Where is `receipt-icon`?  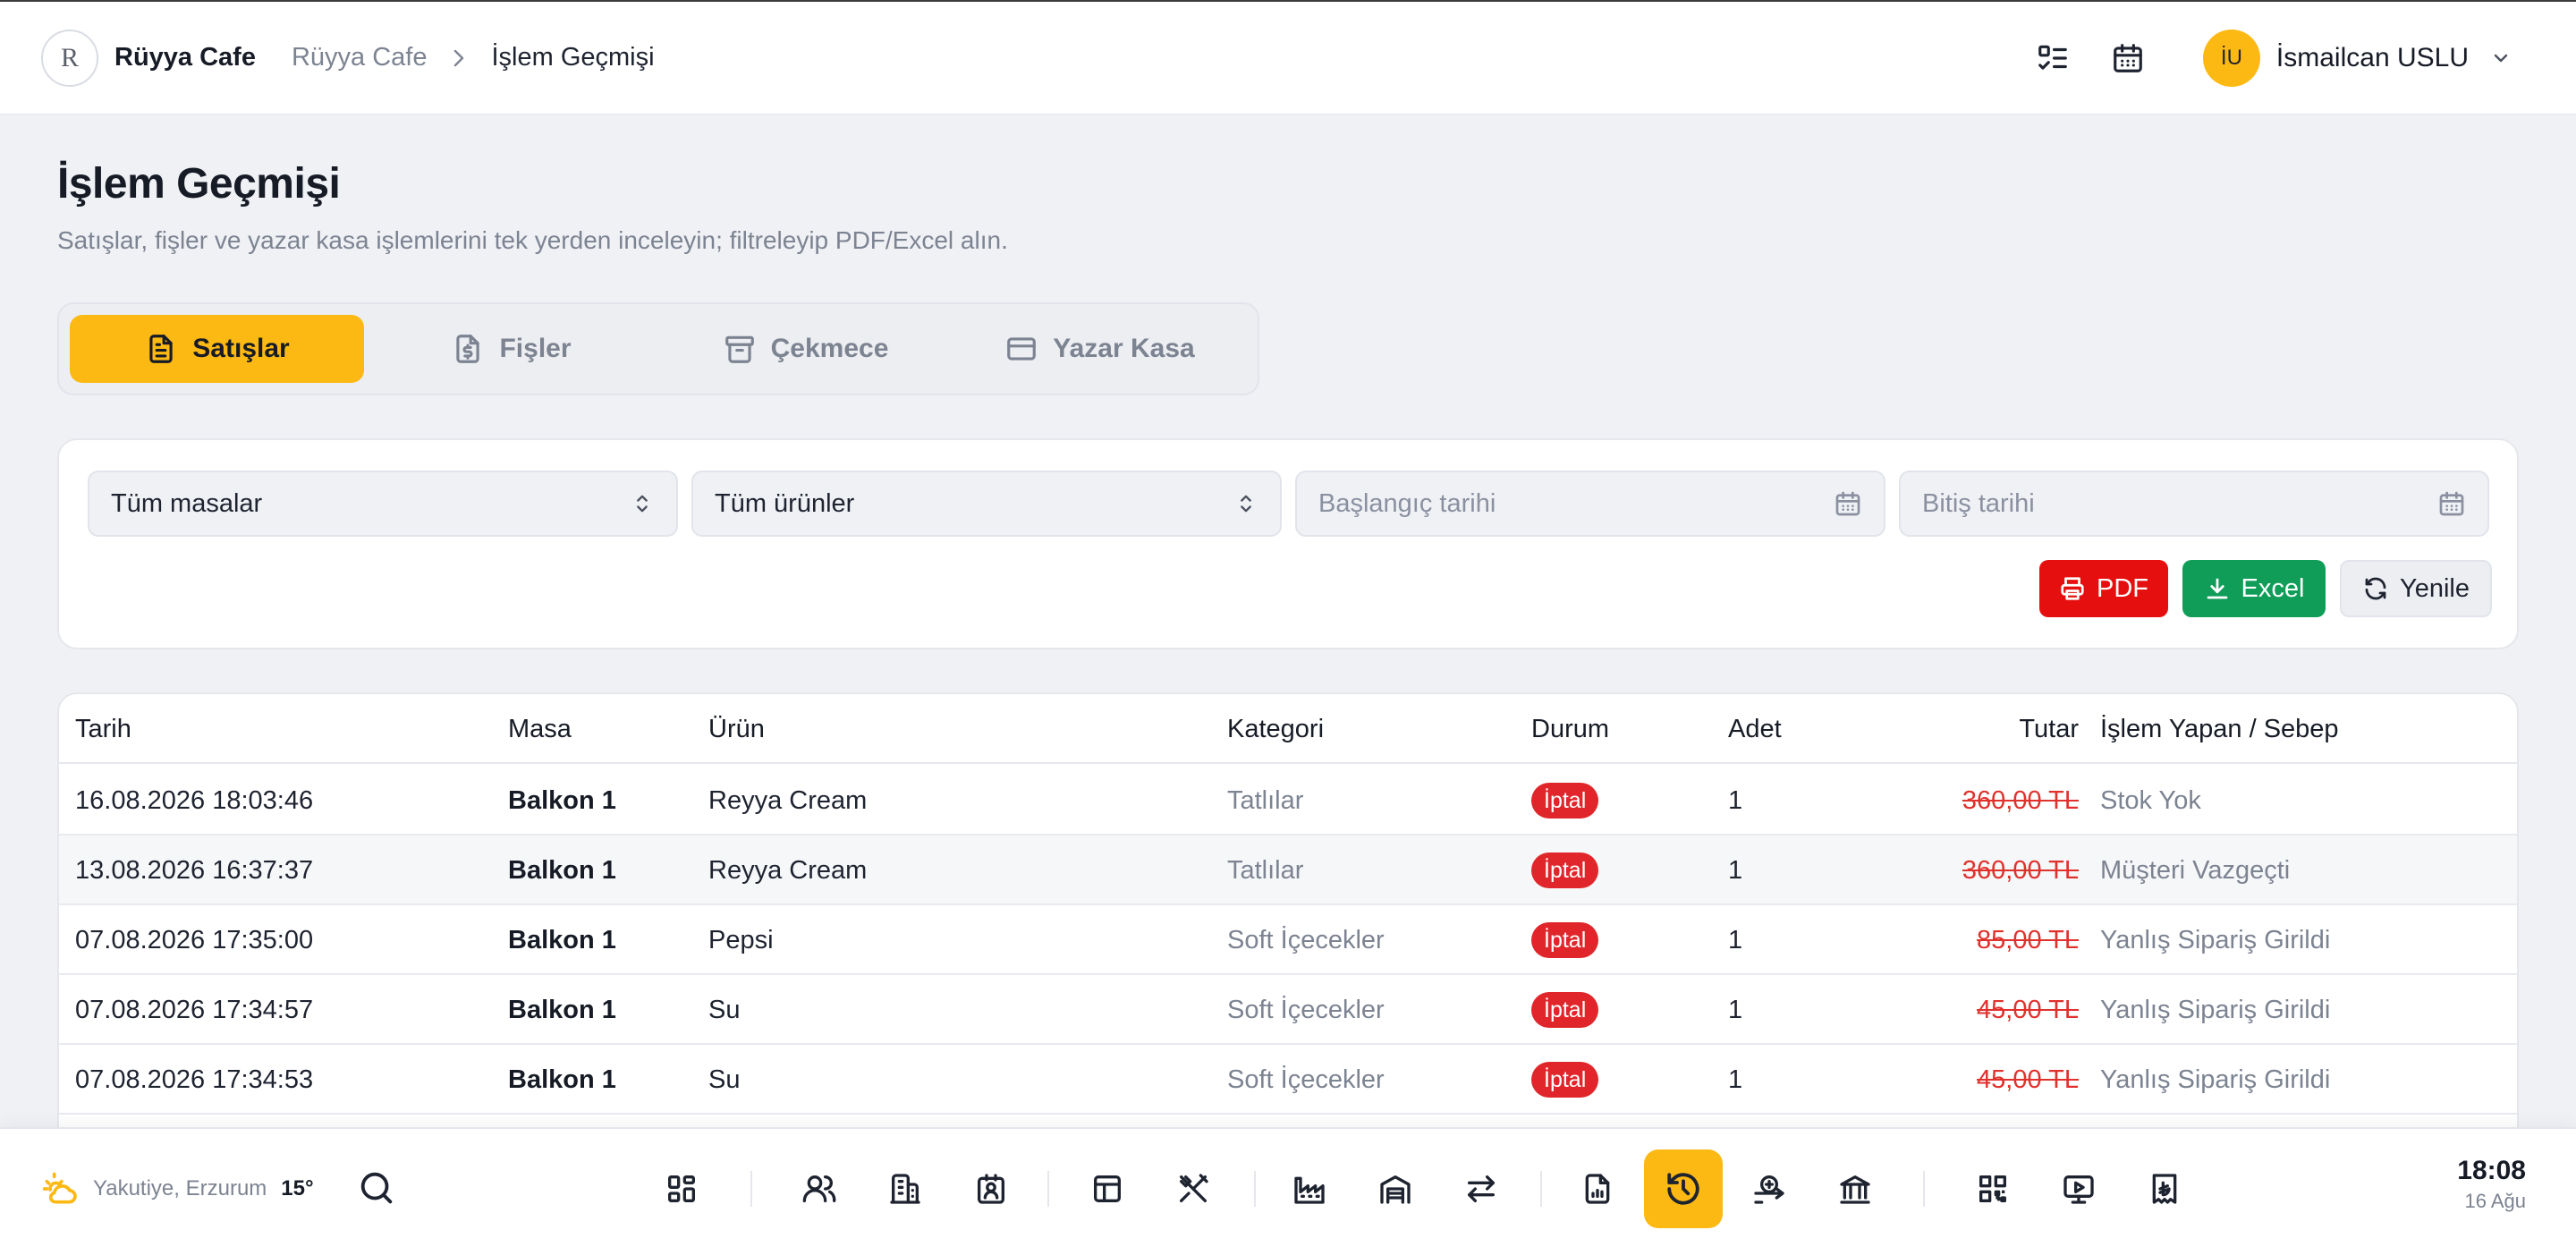 receipt-icon is located at coordinates (468, 349).